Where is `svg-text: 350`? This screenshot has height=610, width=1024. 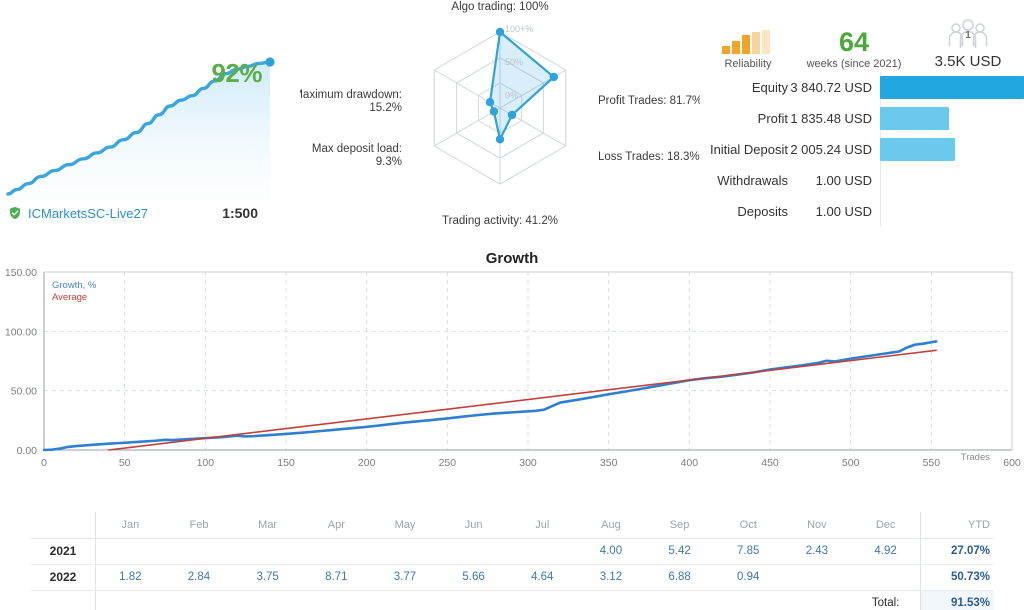 svg-text: 350 is located at coordinates (609, 463).